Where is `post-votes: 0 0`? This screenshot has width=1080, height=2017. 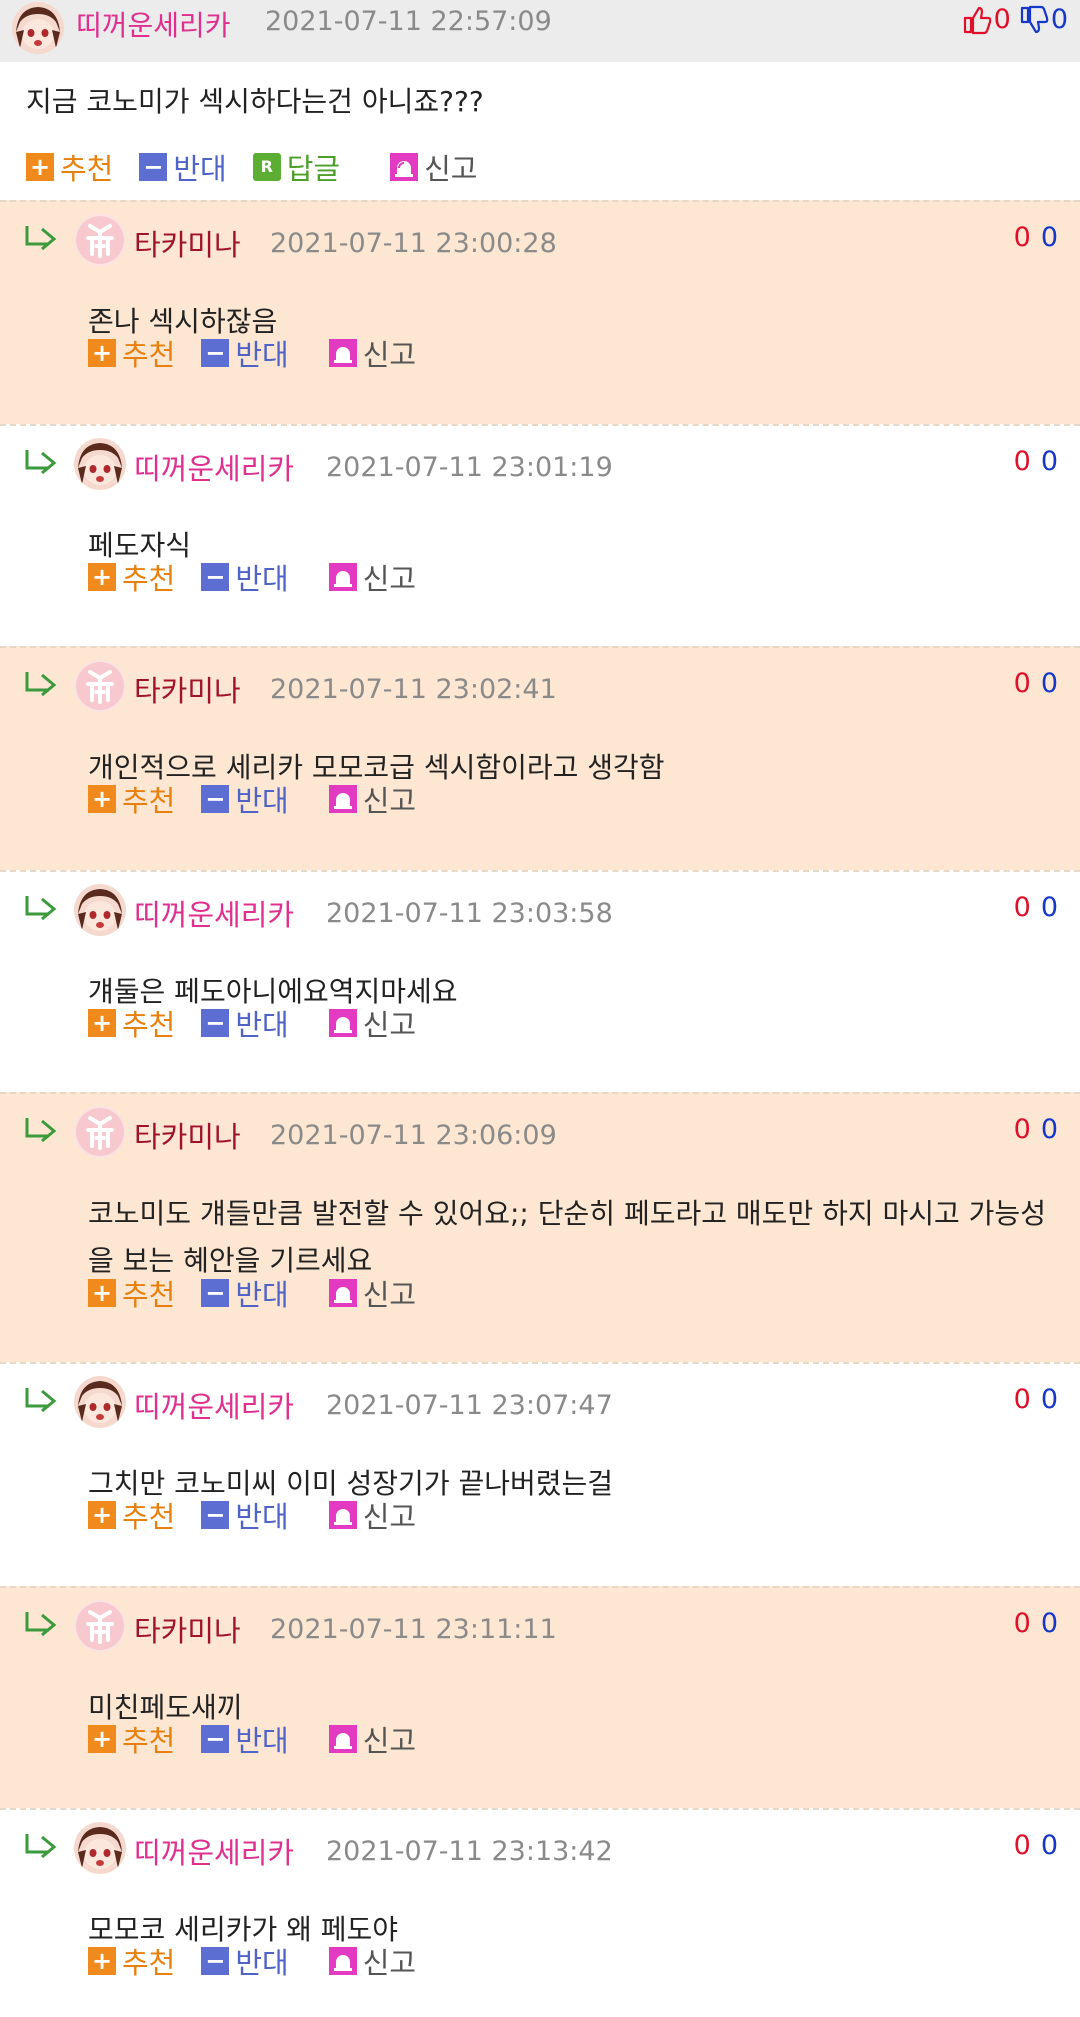
post-votes: 0 0 is located at coordinates (1015, 19).